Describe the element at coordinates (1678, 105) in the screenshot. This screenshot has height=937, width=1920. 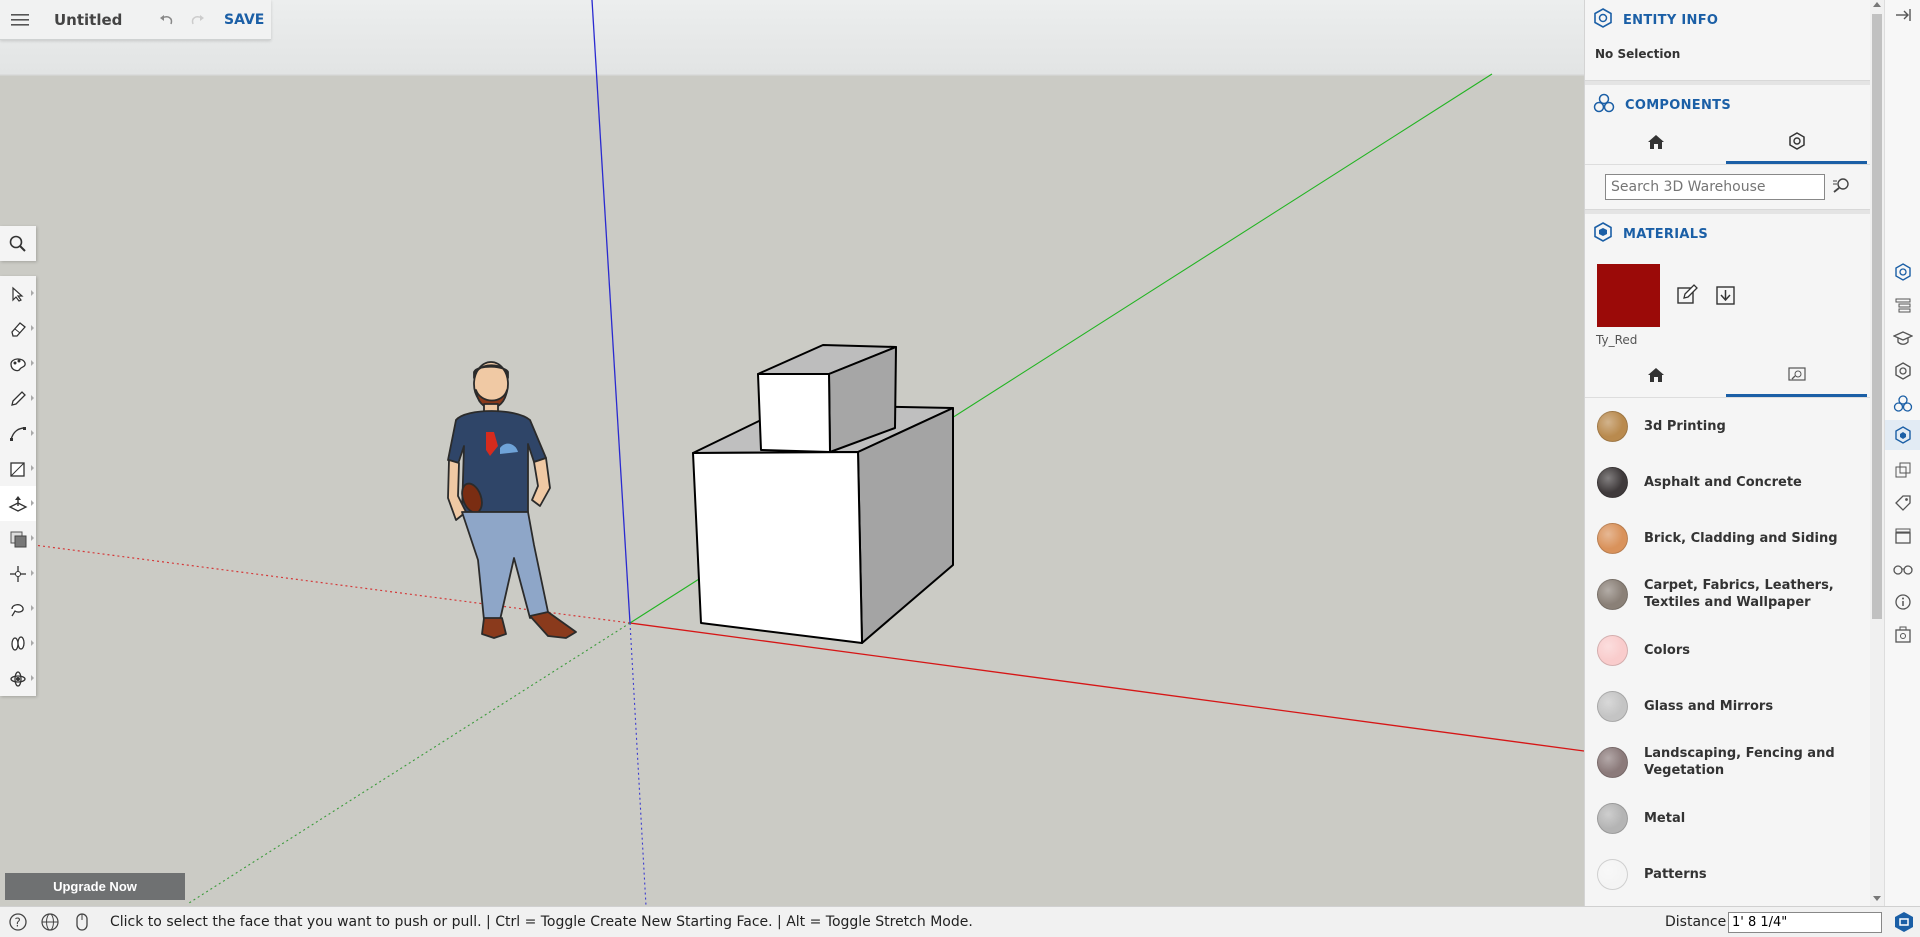
I see `components-title: COMPONENTS` at that location.